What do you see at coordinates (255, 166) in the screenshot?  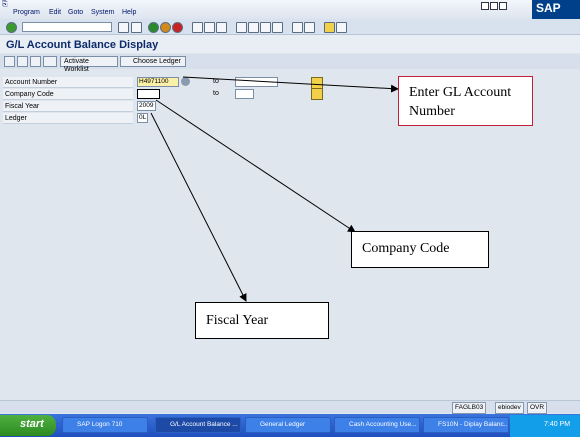 I see `arrow-company` at bounding box center [255, 166].